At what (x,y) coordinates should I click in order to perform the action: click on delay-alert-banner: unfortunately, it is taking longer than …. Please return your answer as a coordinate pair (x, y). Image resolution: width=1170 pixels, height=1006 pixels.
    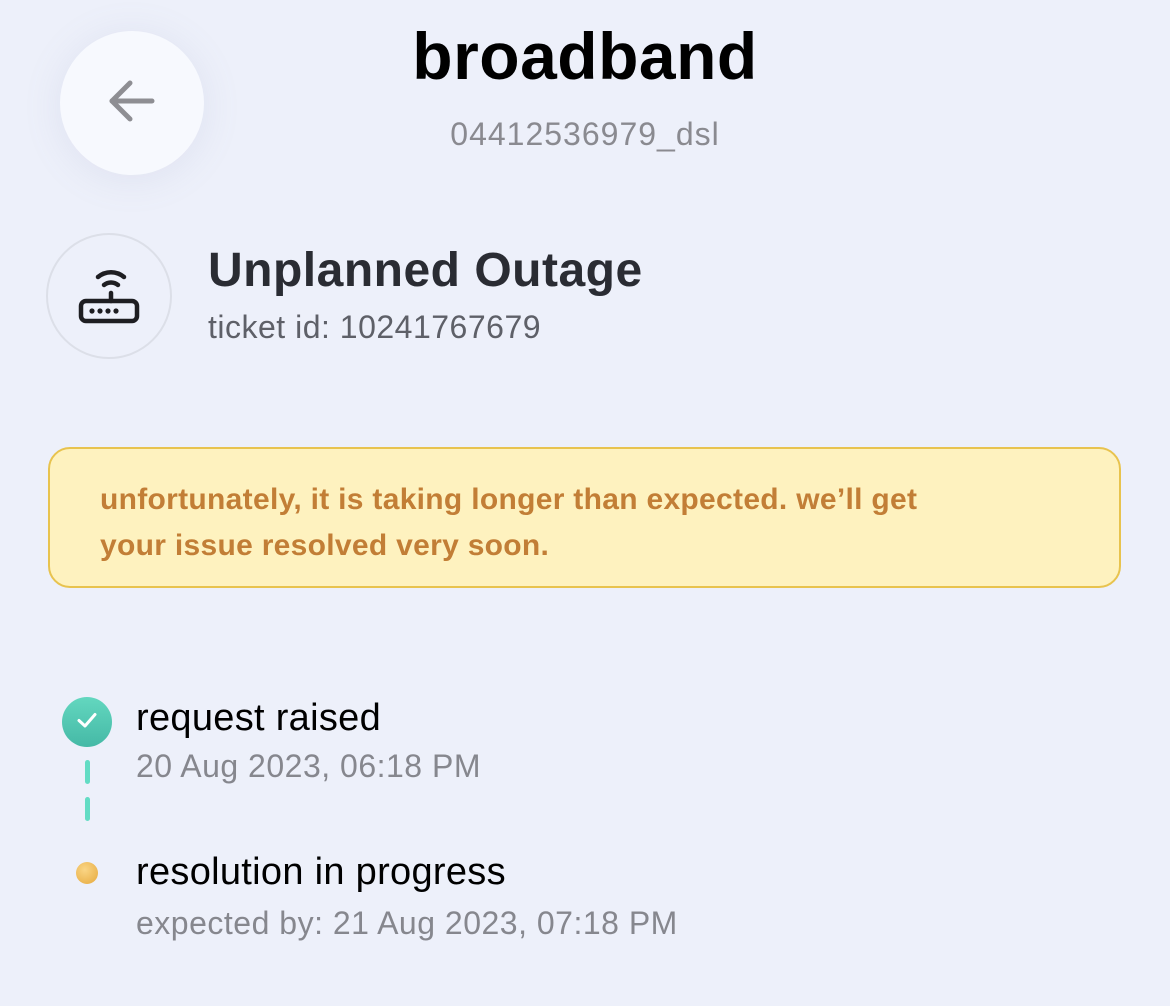
    Looking at the image, I should click on (584, 517).